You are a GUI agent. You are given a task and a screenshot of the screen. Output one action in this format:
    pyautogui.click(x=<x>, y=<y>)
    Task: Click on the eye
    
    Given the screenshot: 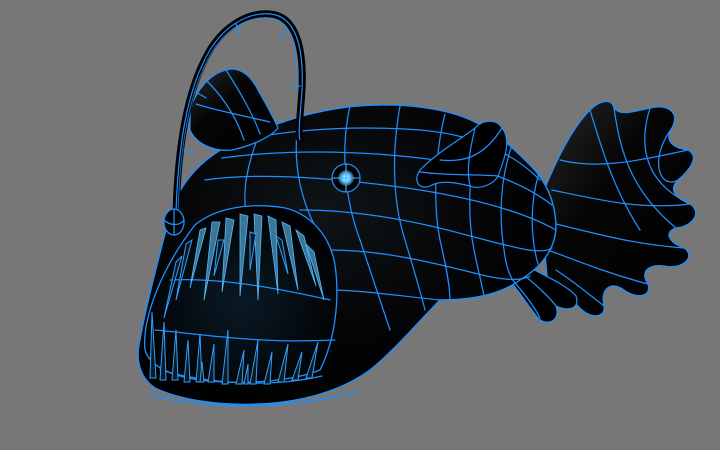 What is the action you would take?
    pyautogui.click(x=346, y=178)
    